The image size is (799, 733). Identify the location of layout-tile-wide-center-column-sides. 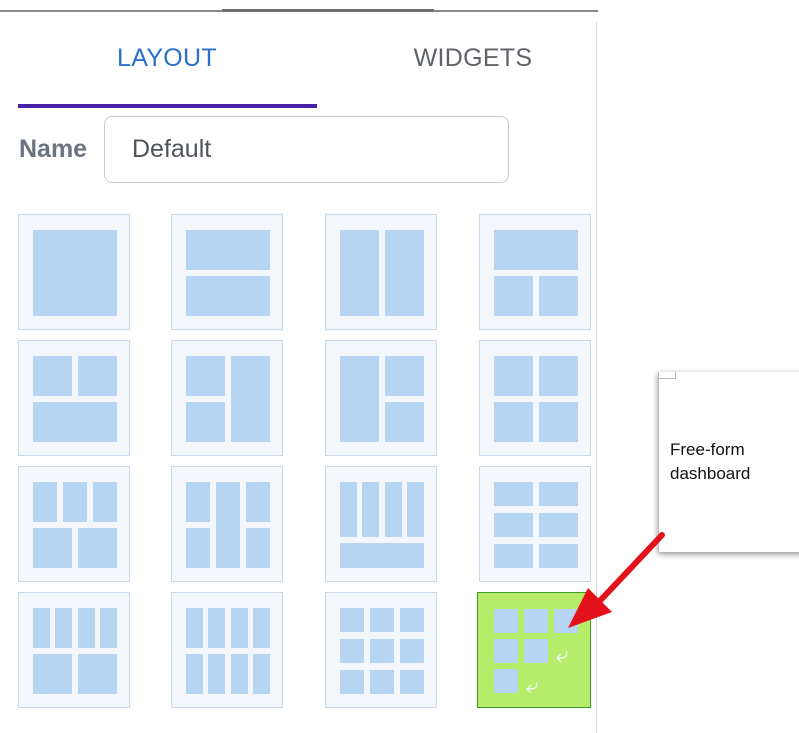
(227, 524).